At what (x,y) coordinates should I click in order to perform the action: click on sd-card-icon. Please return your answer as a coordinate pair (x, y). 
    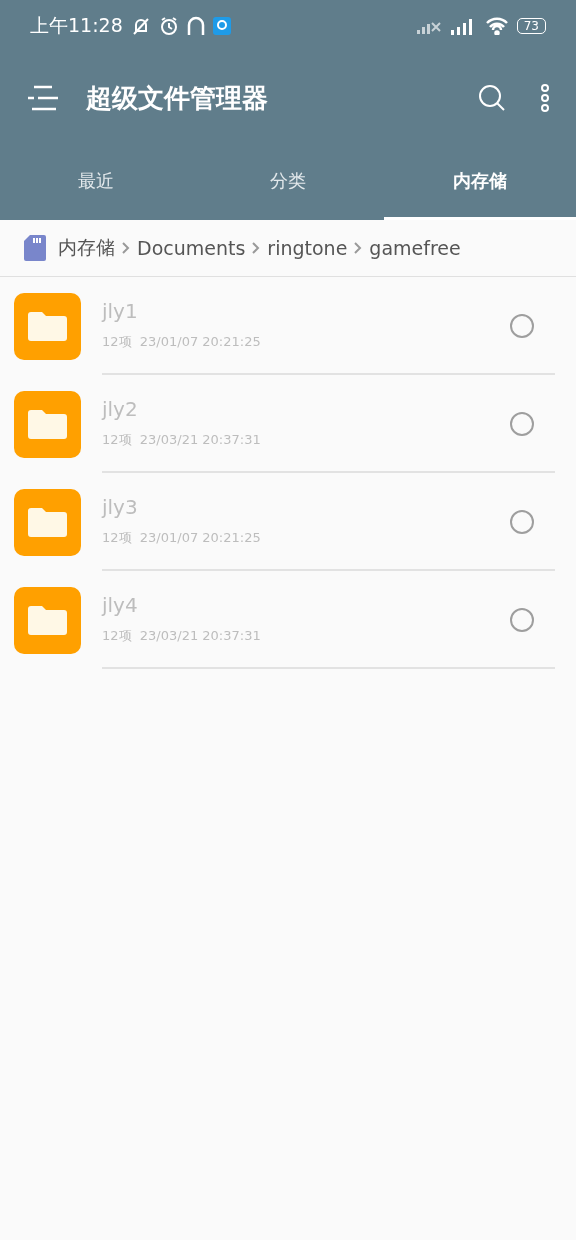
    Looking at the image, I should click on (35, 248).